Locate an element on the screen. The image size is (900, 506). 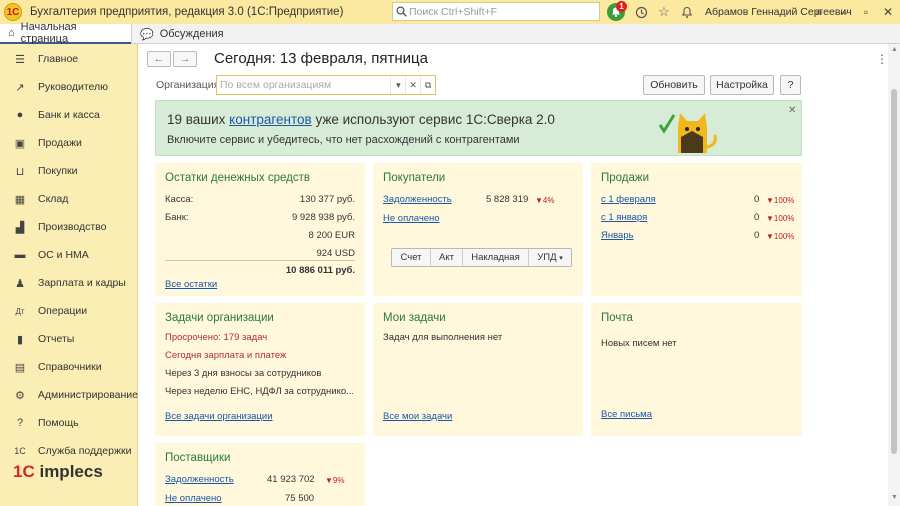
suppliers-unpaid-link: Не оплачено is located at coordinates (193, 498).